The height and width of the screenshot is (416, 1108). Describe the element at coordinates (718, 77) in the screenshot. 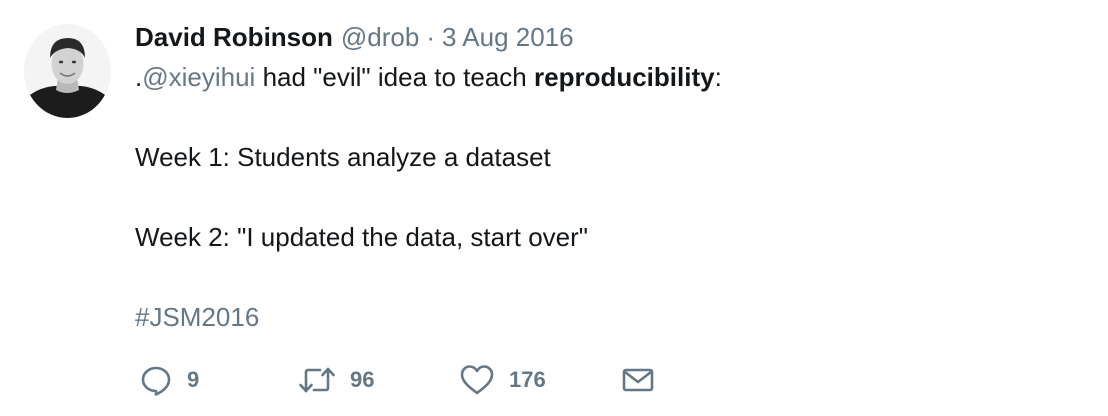

I see `text-suffix: :` at that location.